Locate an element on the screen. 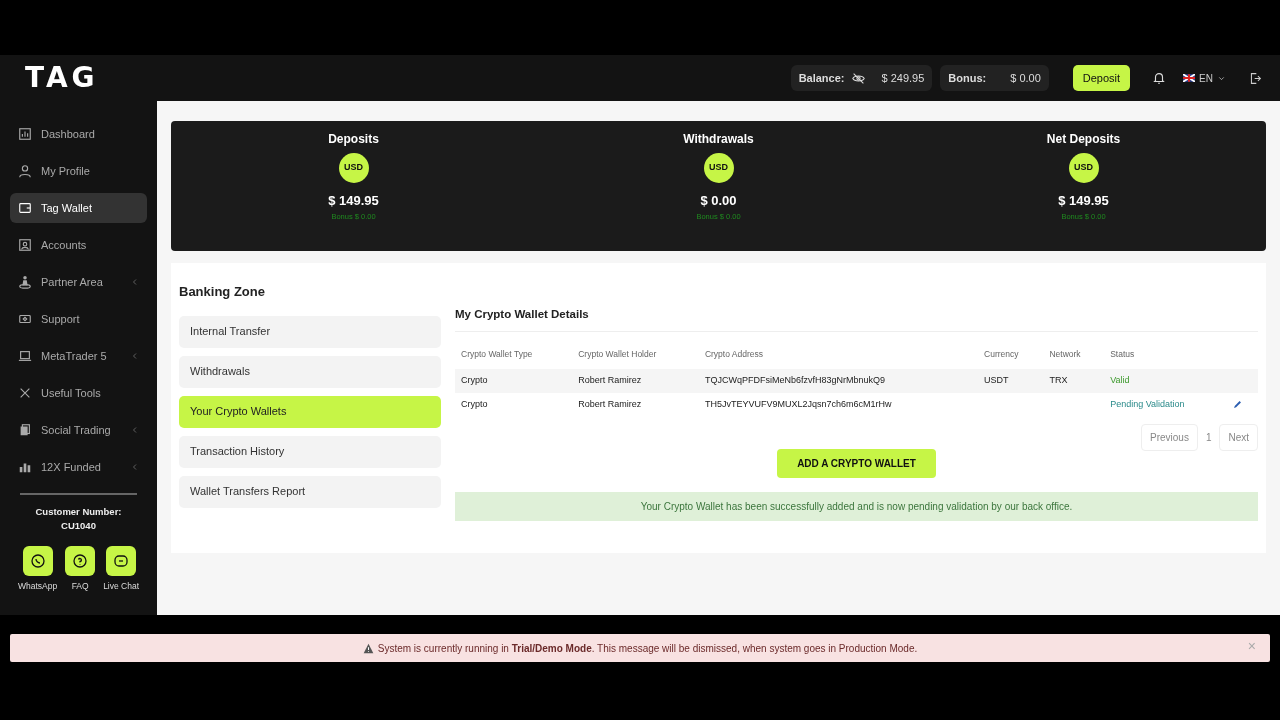  table-cell: USDT is located at coordinates (1011, 381).